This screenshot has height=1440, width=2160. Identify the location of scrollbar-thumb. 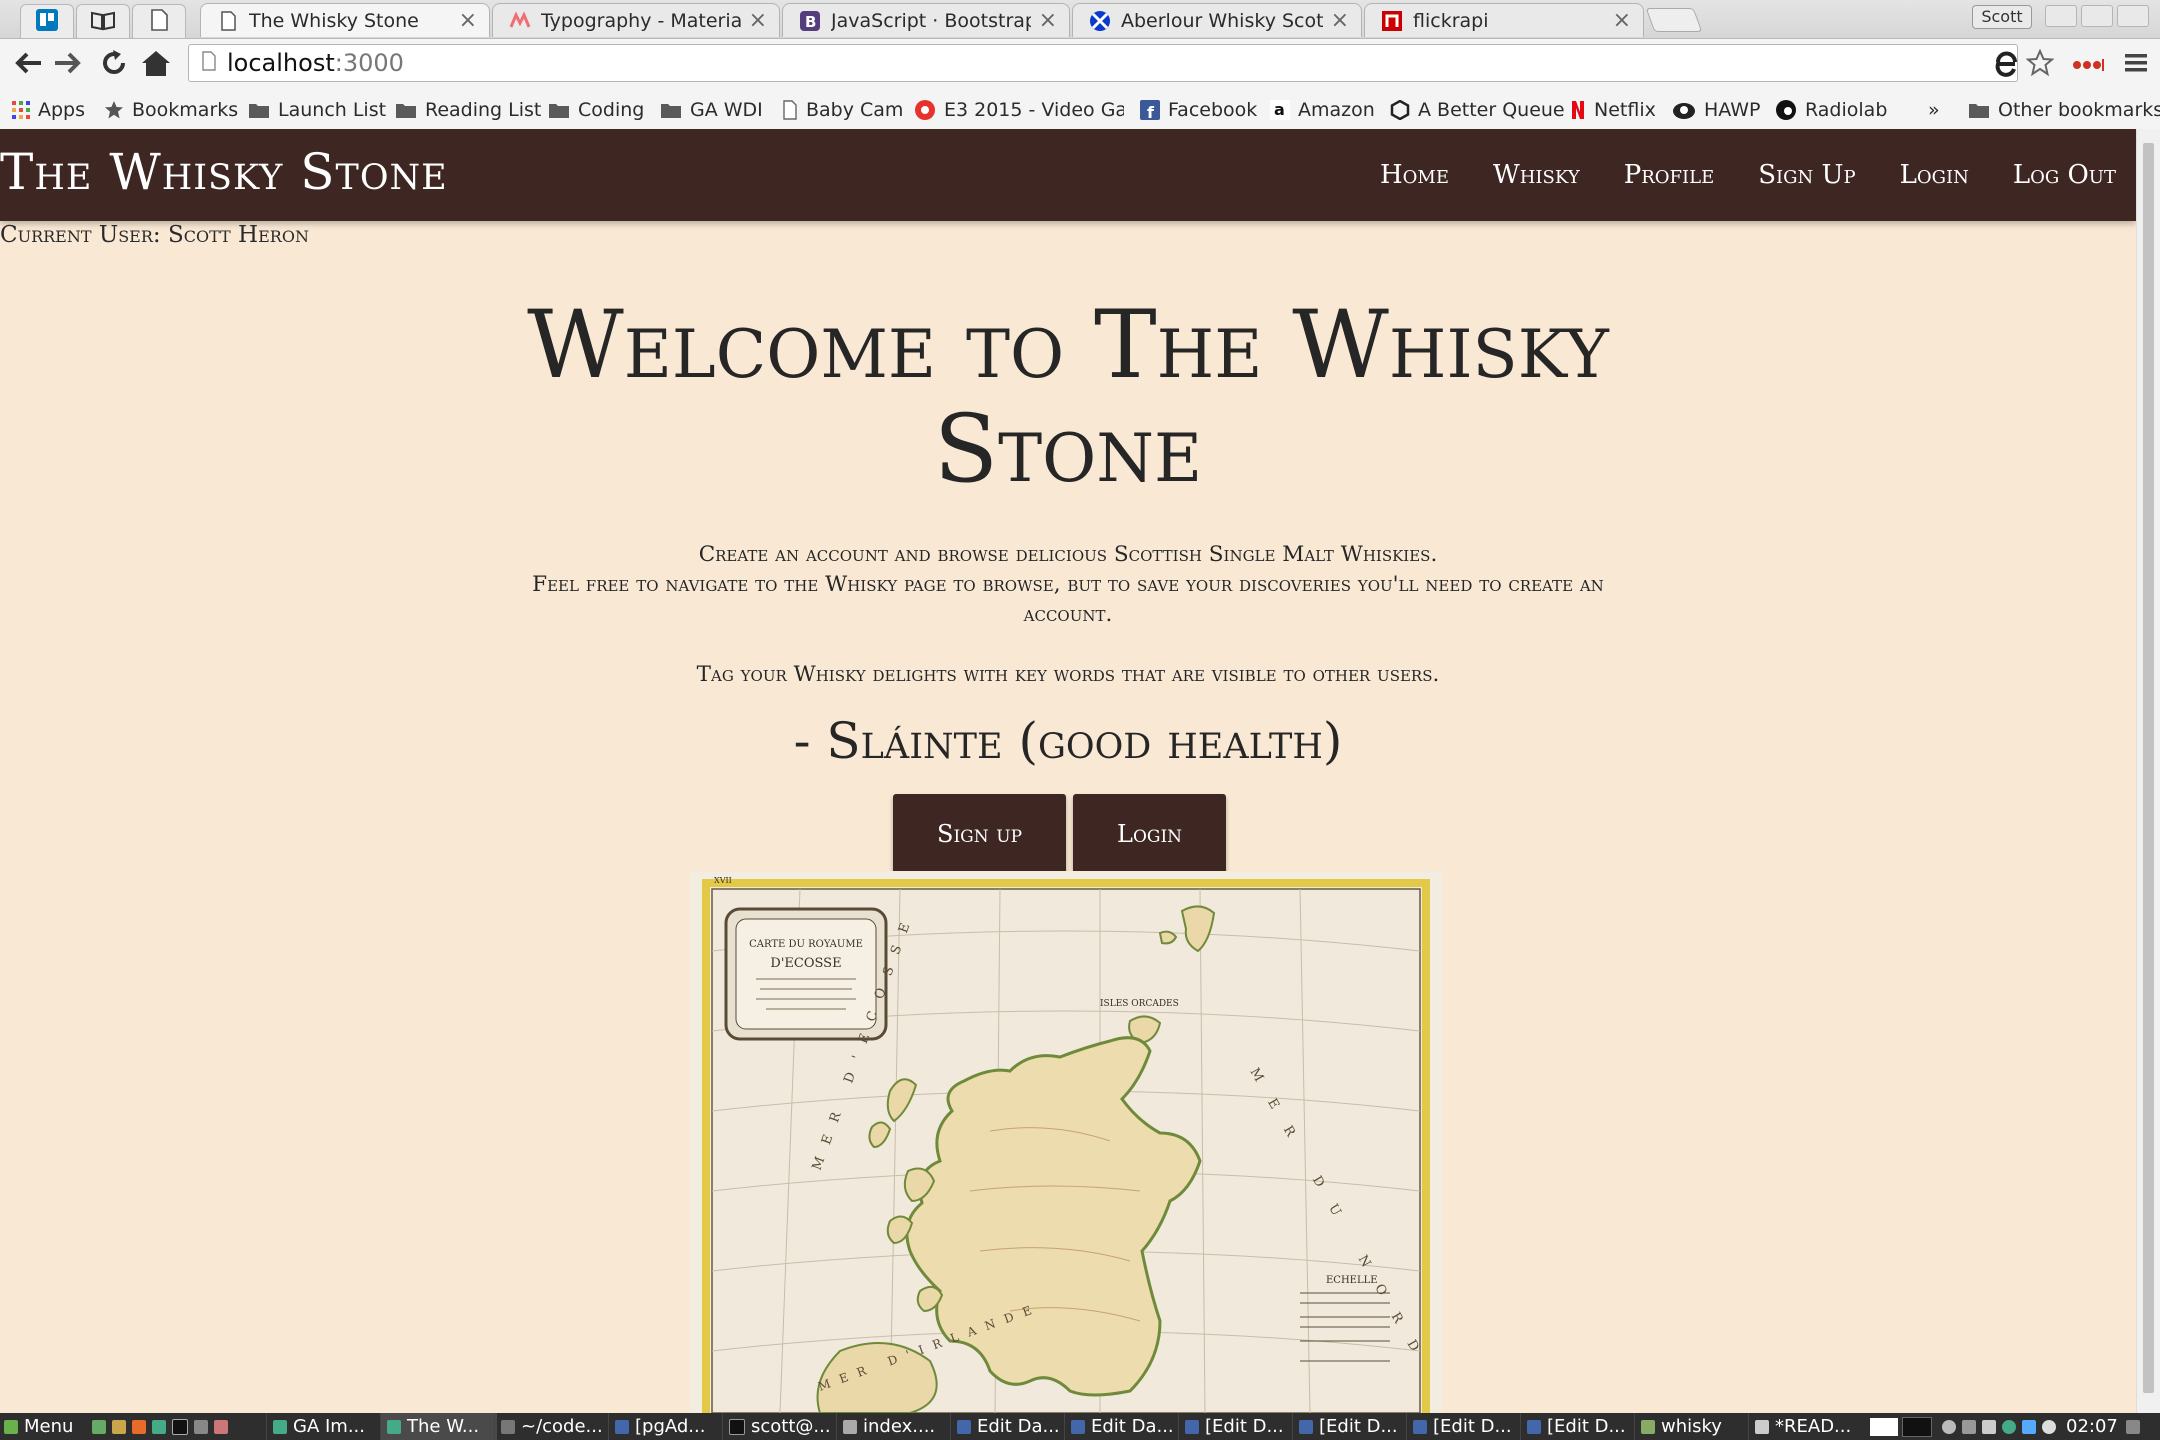
(2148, 768).